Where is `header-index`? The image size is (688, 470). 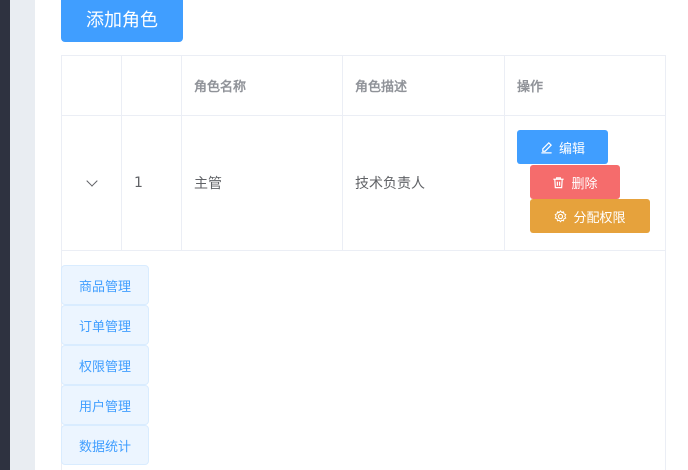
header-index is located at coordinates (152, 85).